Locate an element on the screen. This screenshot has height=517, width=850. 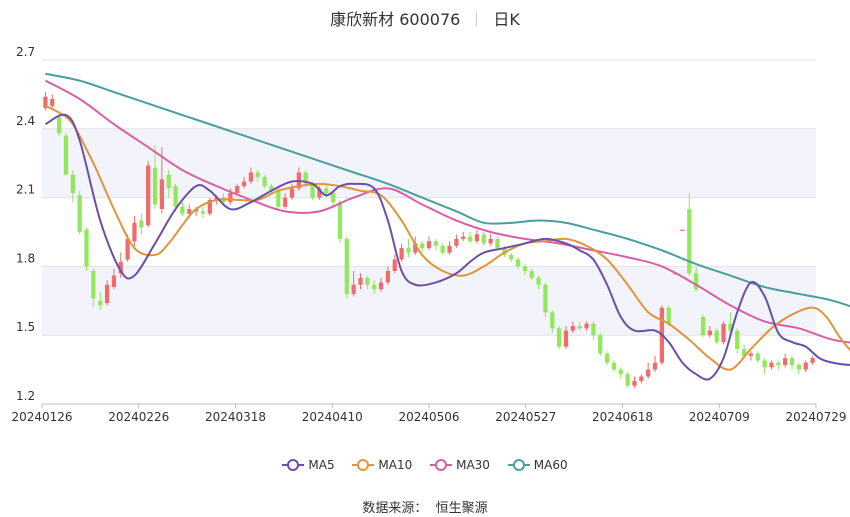
y-tick-label: 1.2 is located at coordinates (25, 396).